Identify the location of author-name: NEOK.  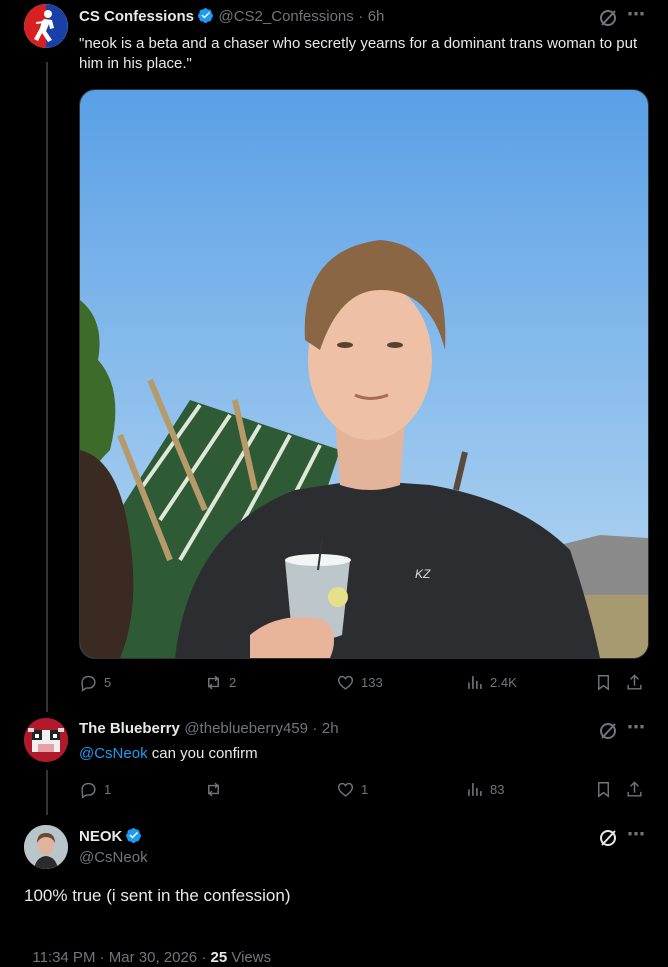
(100, 836).